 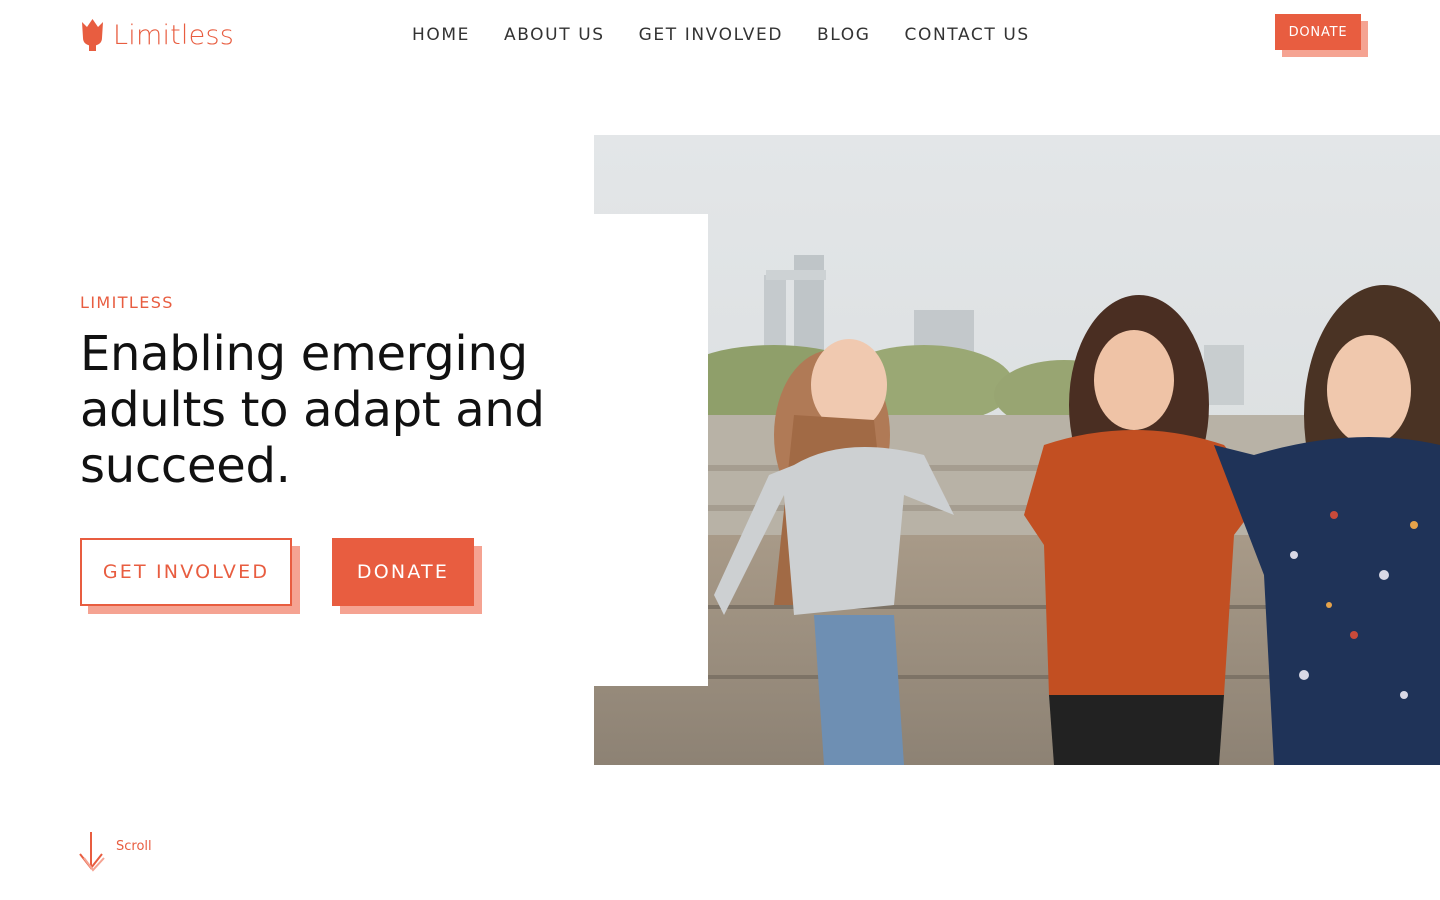 What do you see at coordinates (441, 35) in the screenshot?
I see `nav-home: HOME` at bounding box center [441, 35].